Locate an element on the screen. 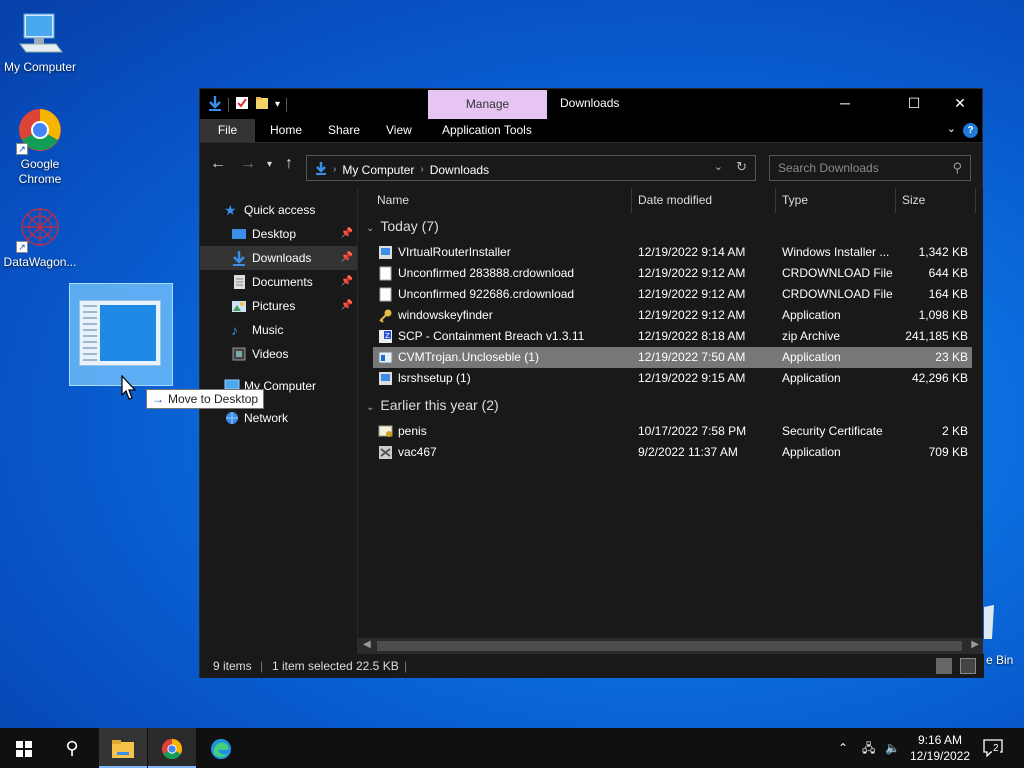  pictures-icon is located at coordinates (239, 306).